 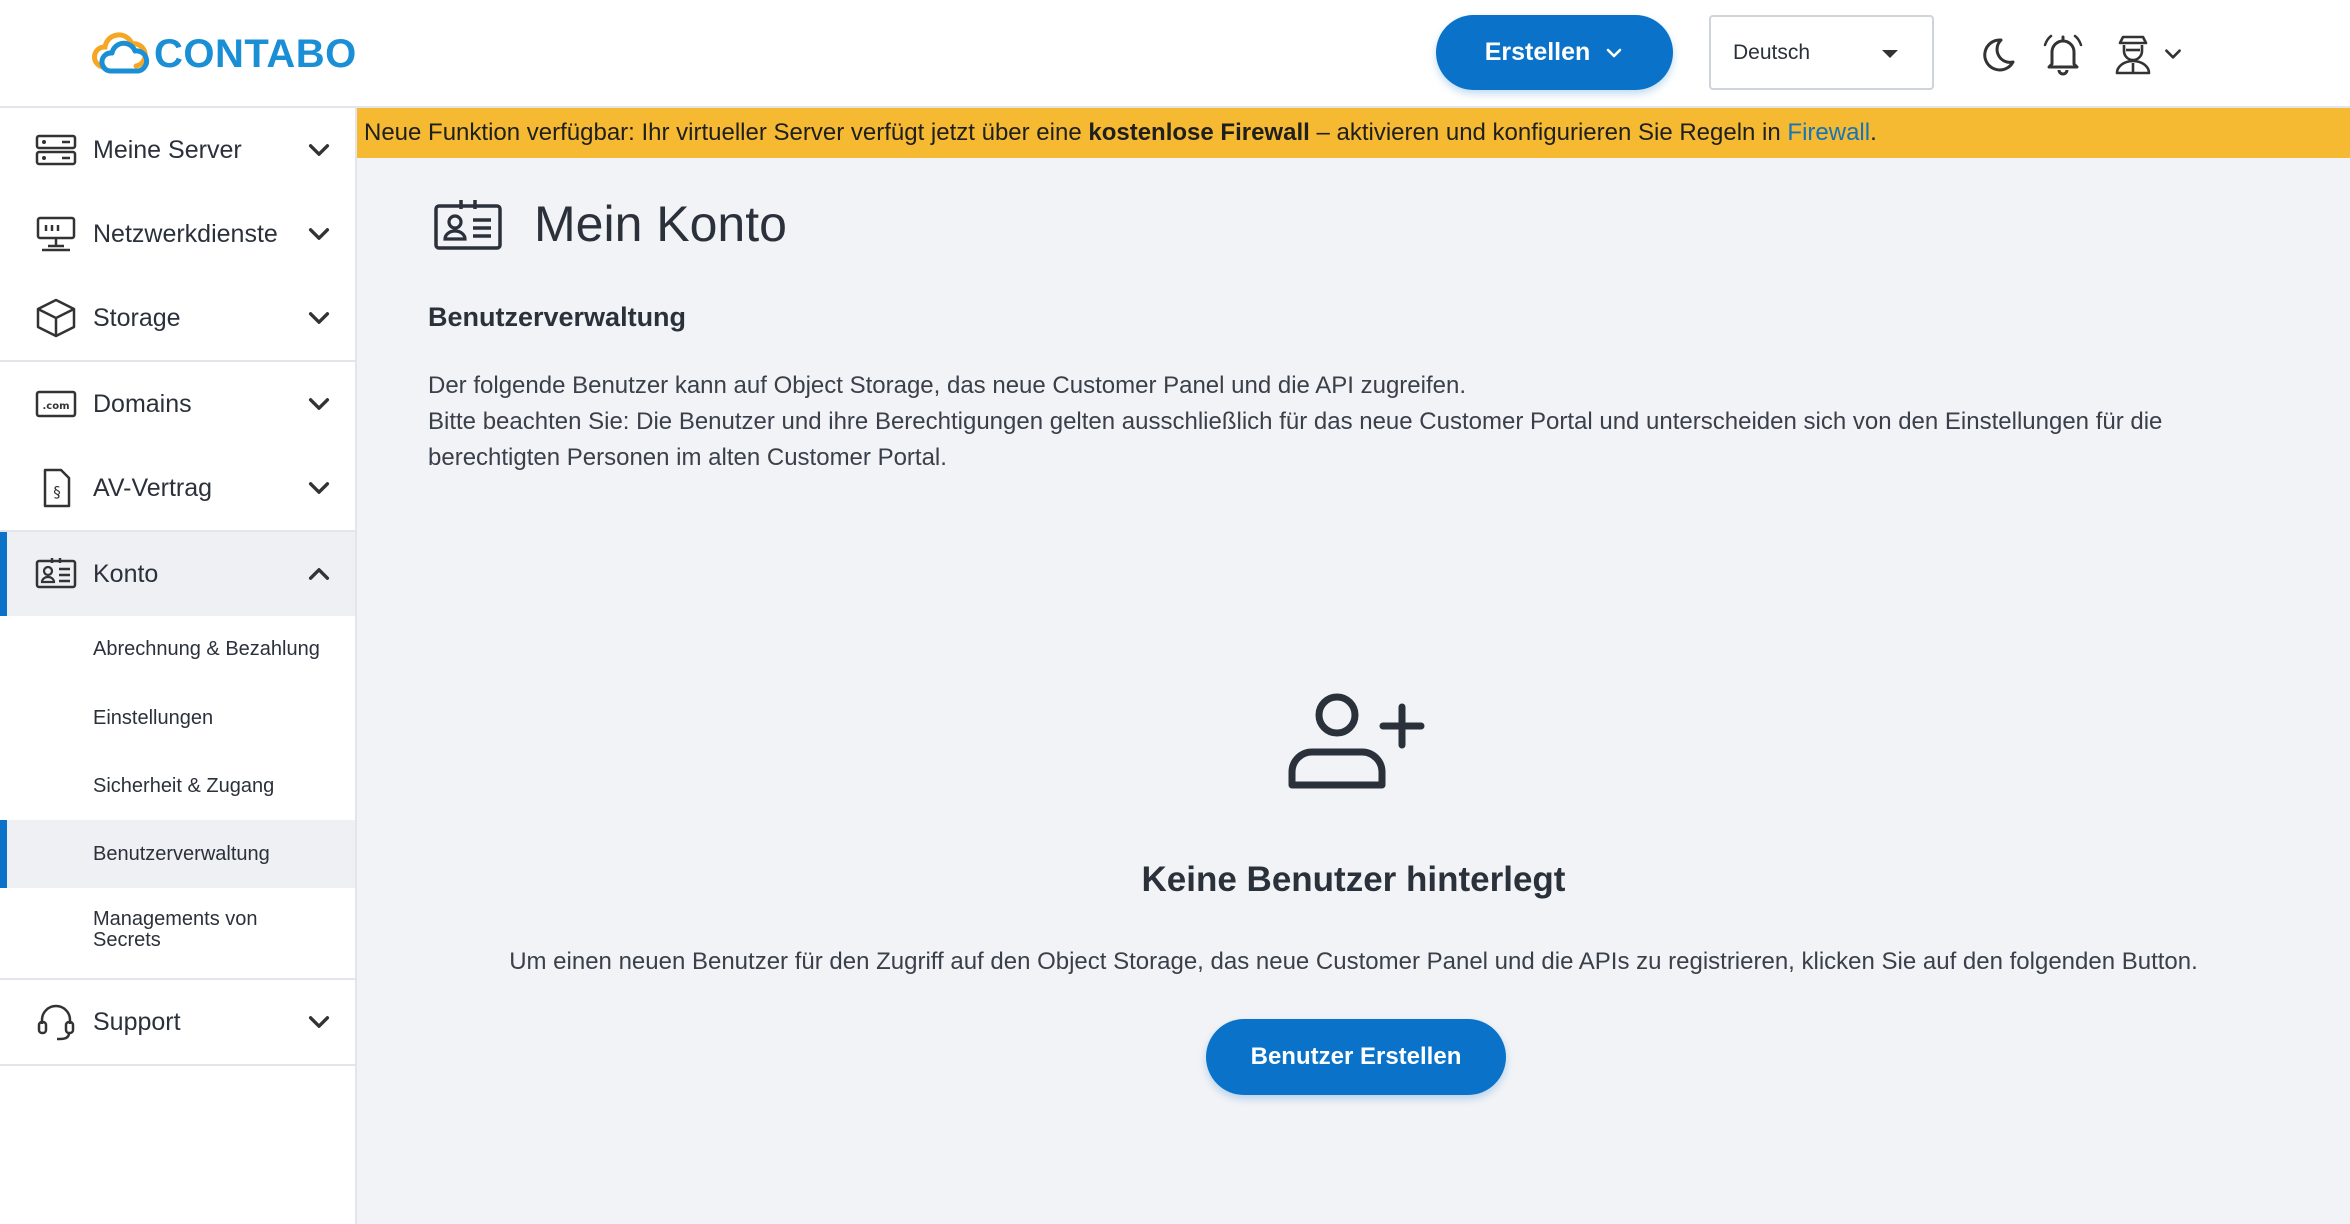 I want to click on bell-icon, so click(x=2063, y=55).